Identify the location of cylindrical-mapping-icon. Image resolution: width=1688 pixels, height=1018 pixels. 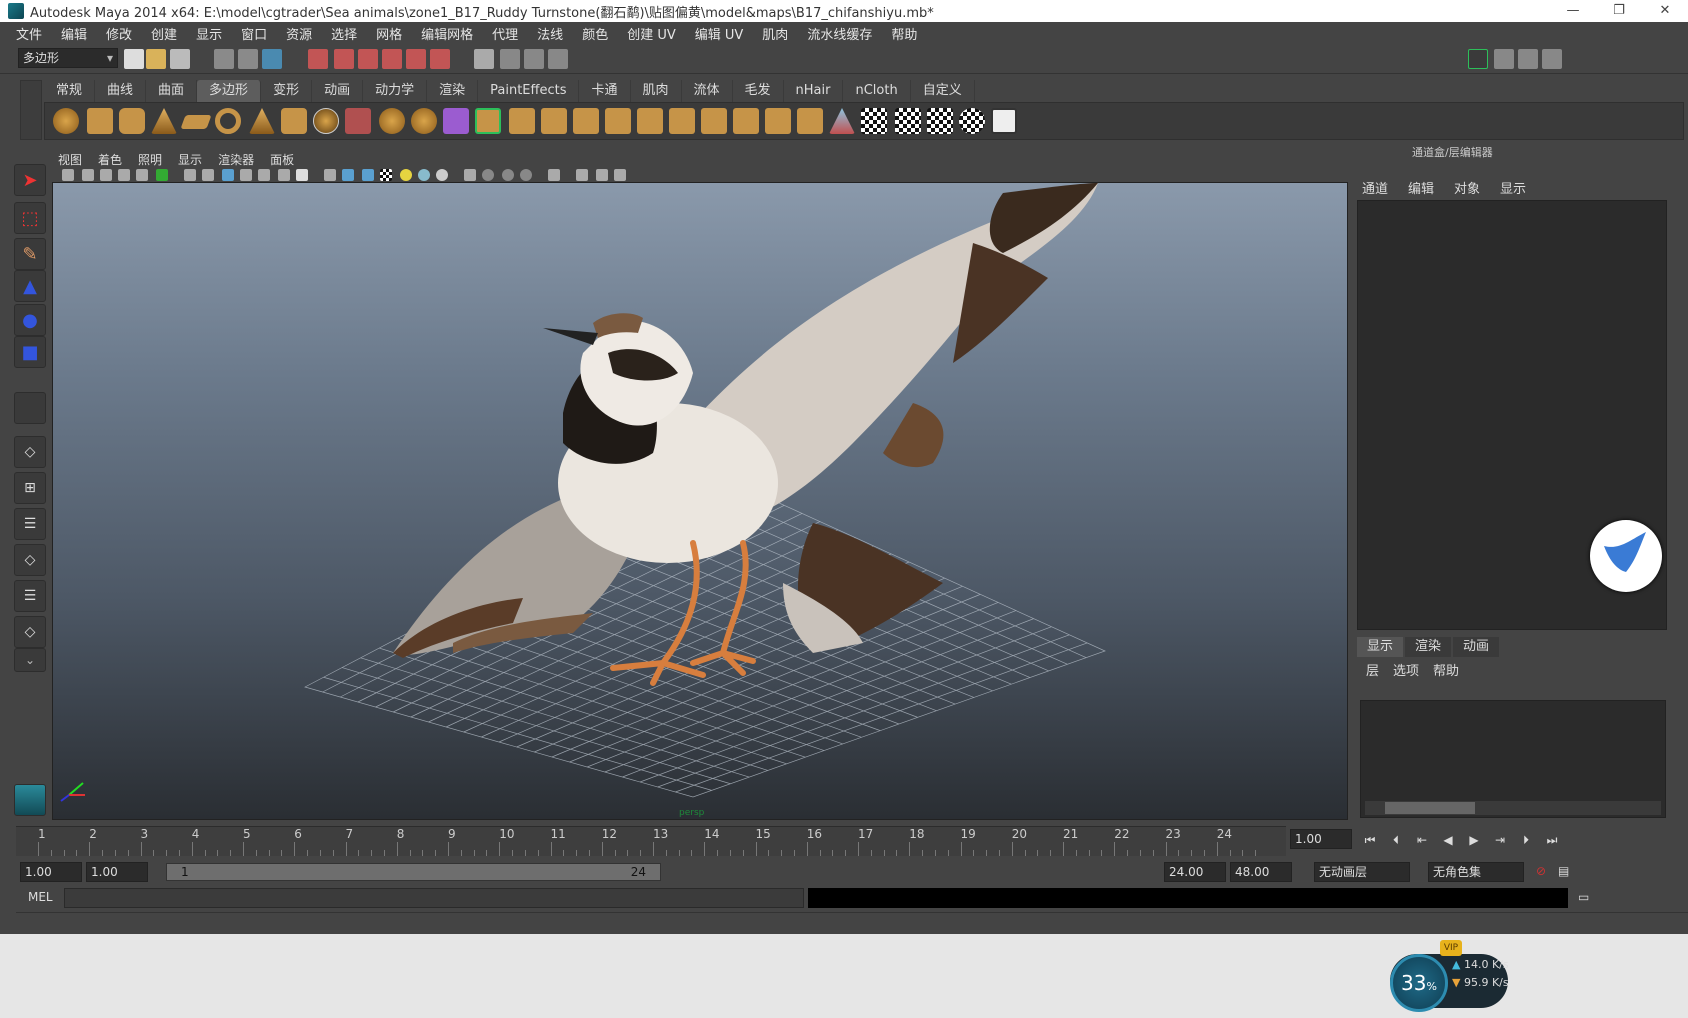
(842, 121).